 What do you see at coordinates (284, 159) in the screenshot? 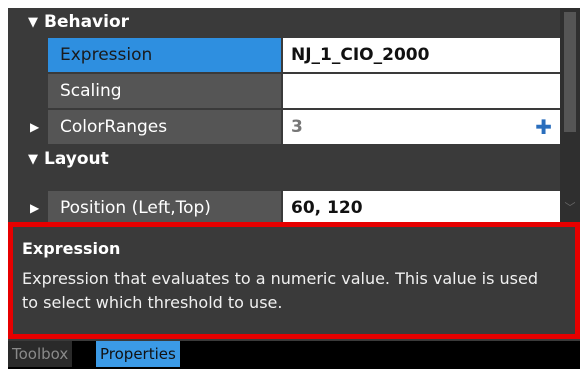
I see `section-layout: ▼ Layout` at bounding box center [284, 159].